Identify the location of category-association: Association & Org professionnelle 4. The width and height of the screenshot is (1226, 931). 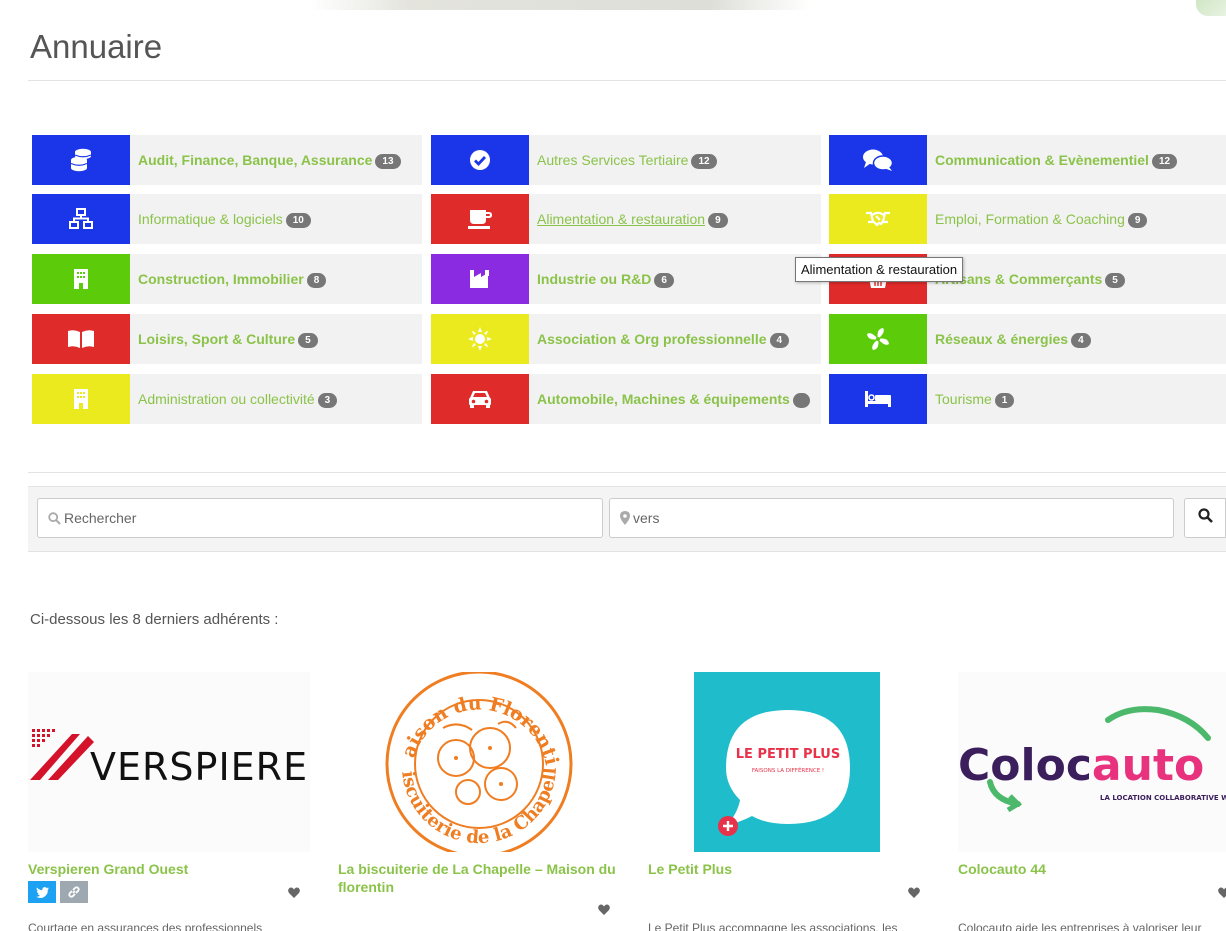
(626, 339).